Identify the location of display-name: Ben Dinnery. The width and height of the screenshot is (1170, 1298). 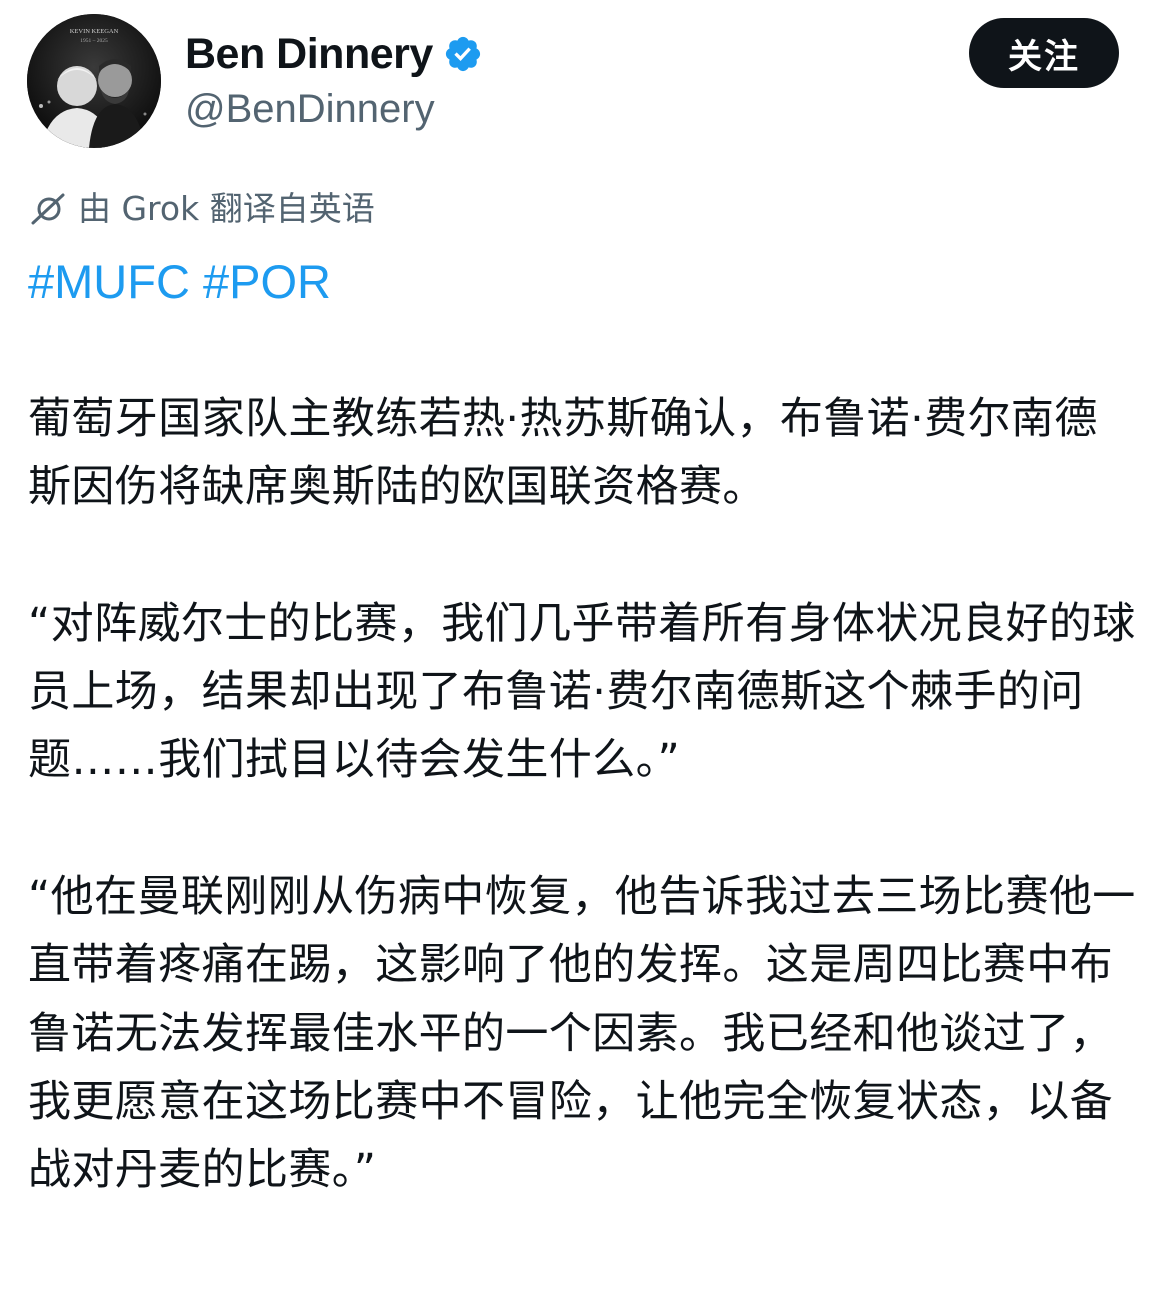
(309, 54).